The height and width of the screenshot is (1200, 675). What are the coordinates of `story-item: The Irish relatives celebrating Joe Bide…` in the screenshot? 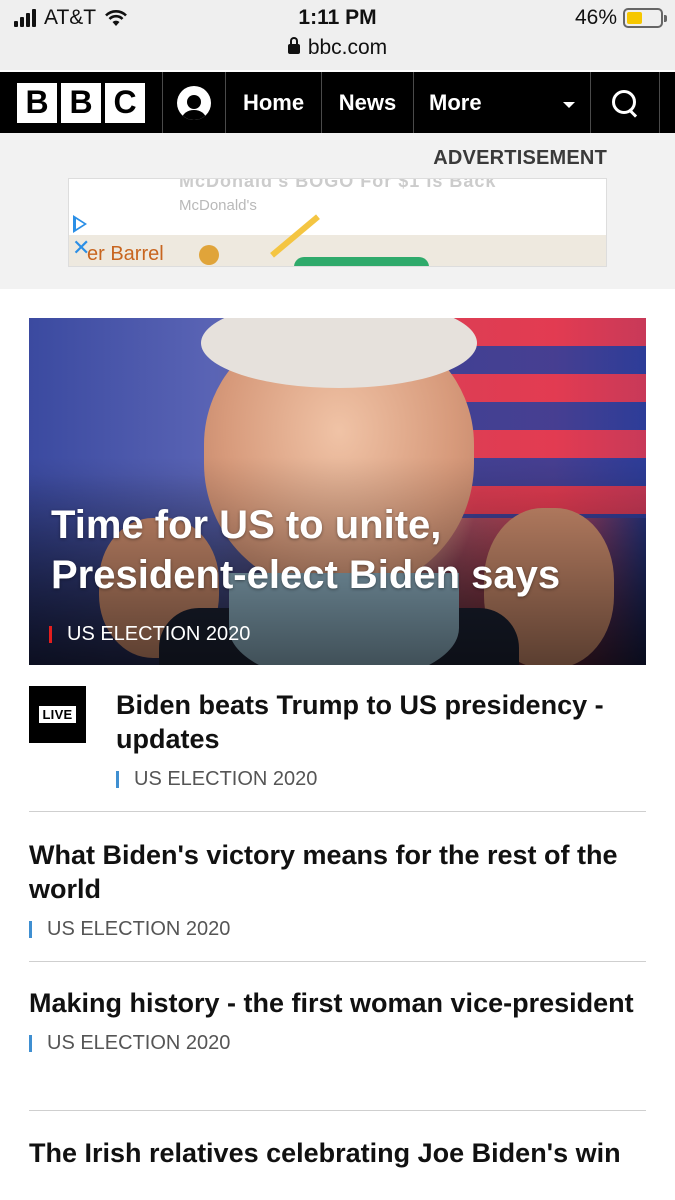 It's located at (337, 1153).